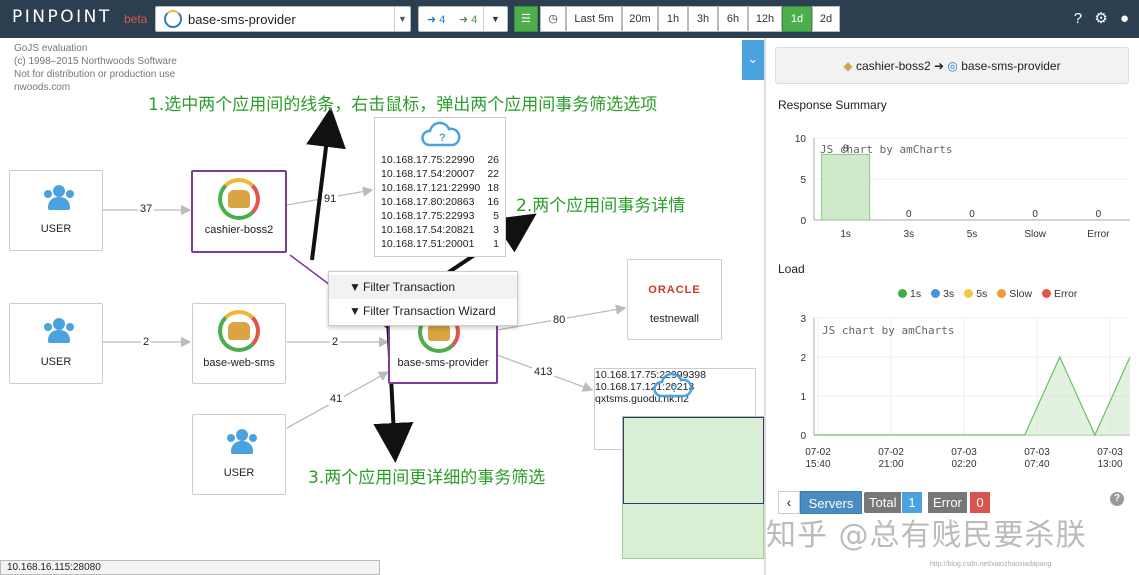 The image size is (1139, 575). What do you see at coordinates (765, 306) in the screenshot?
I see `panel-divider` at bounding box center [765, 306].